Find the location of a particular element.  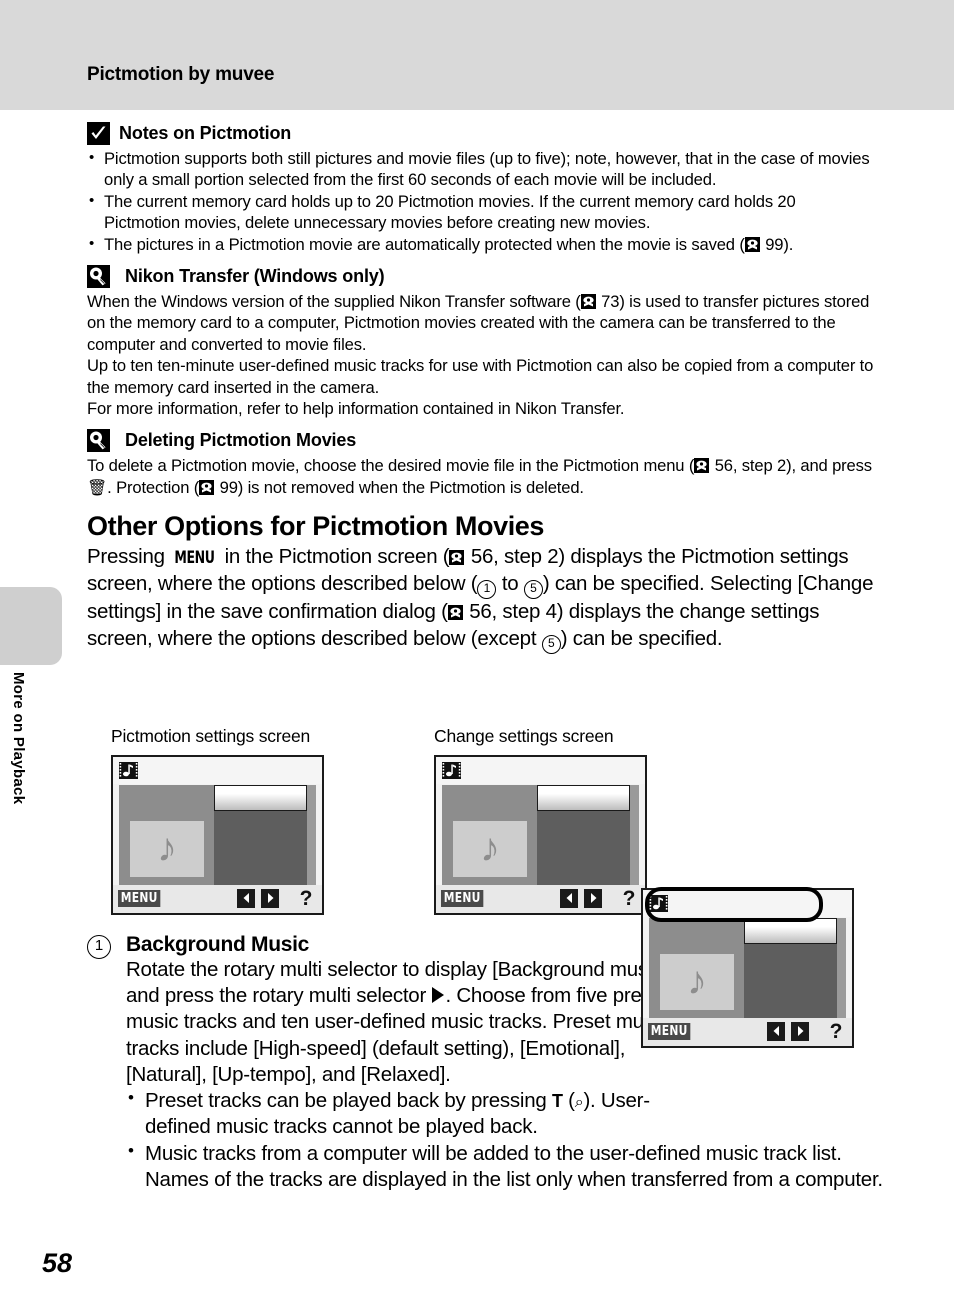

notes-heading-text: Notes on Pictmotion is located at coordinates (205, 133).